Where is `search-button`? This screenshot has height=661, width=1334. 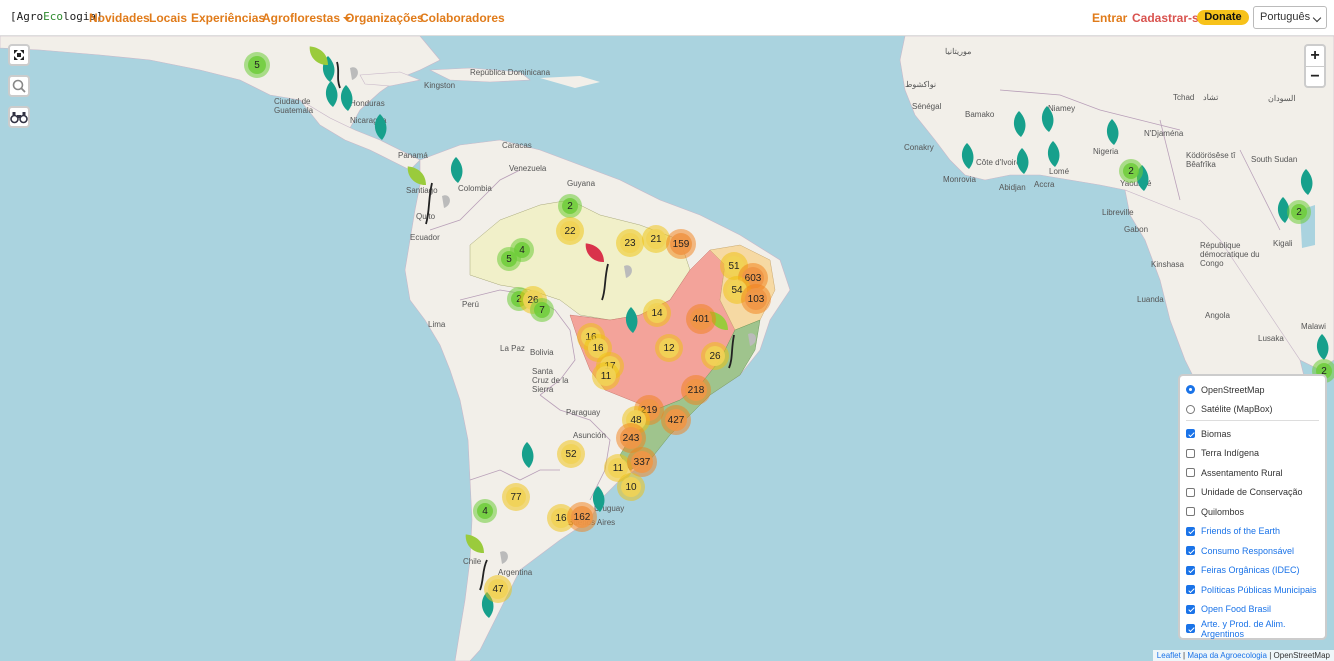
search-button is located at coordinates (19, 86).